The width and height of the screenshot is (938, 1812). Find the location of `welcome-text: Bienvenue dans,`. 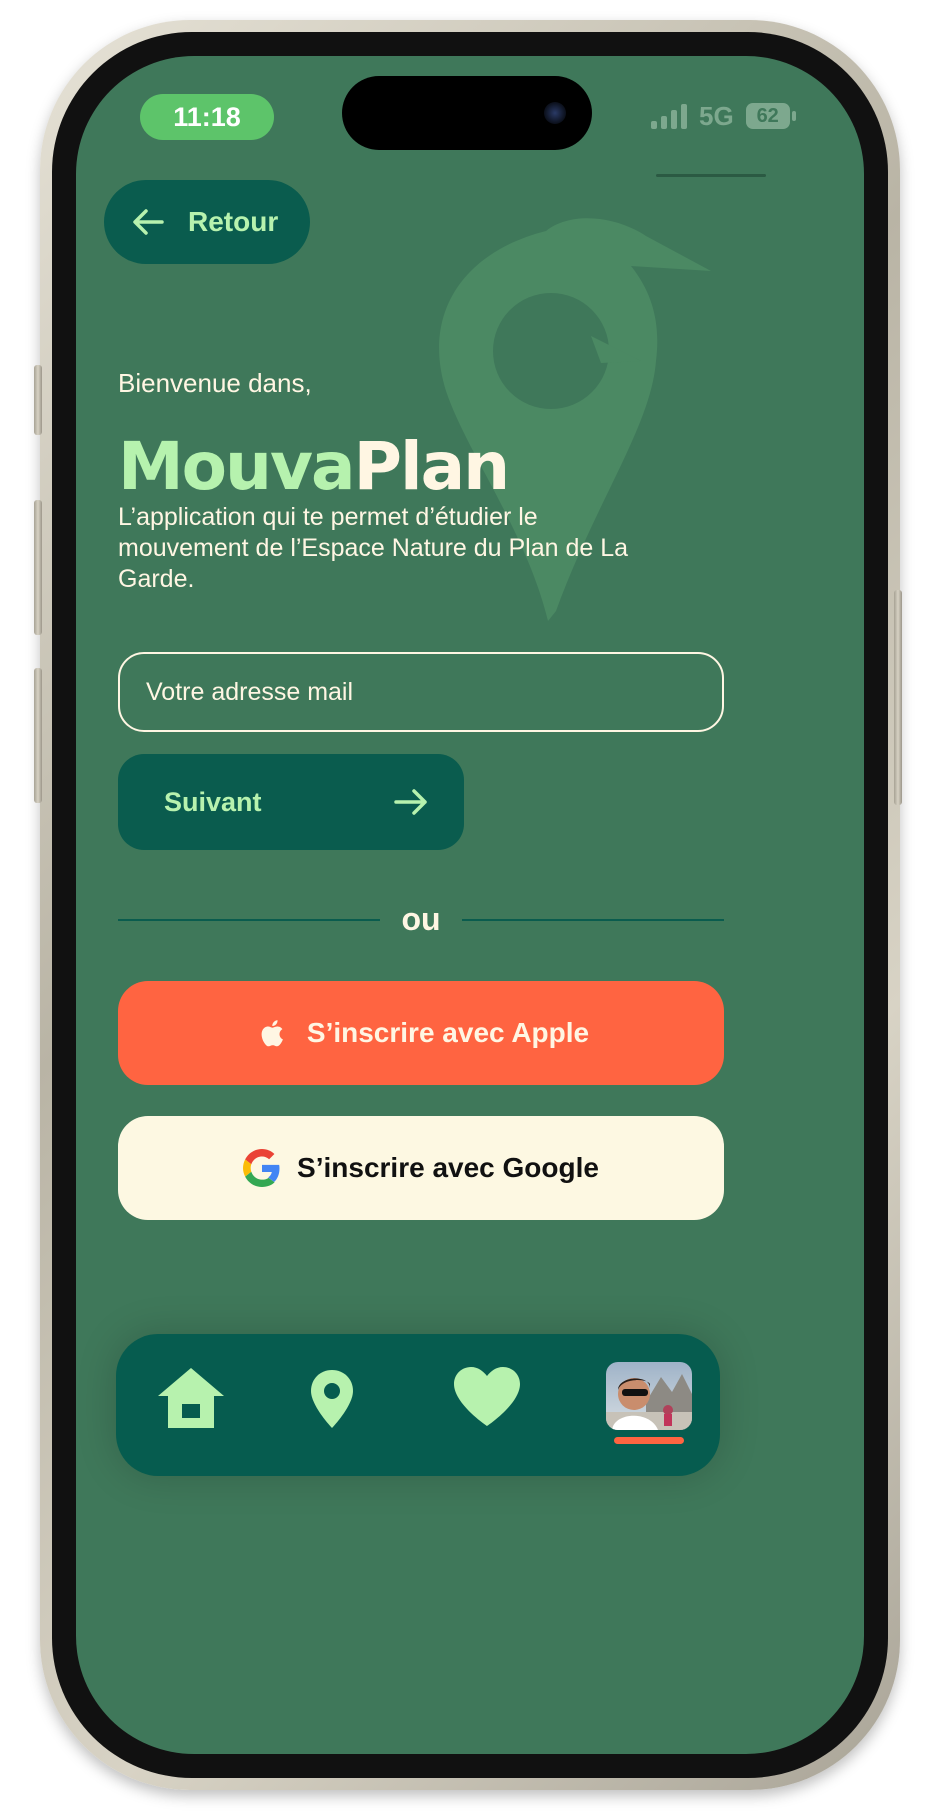

welcome-text: Bienvenue dans, is located at coordinates (215, 383).